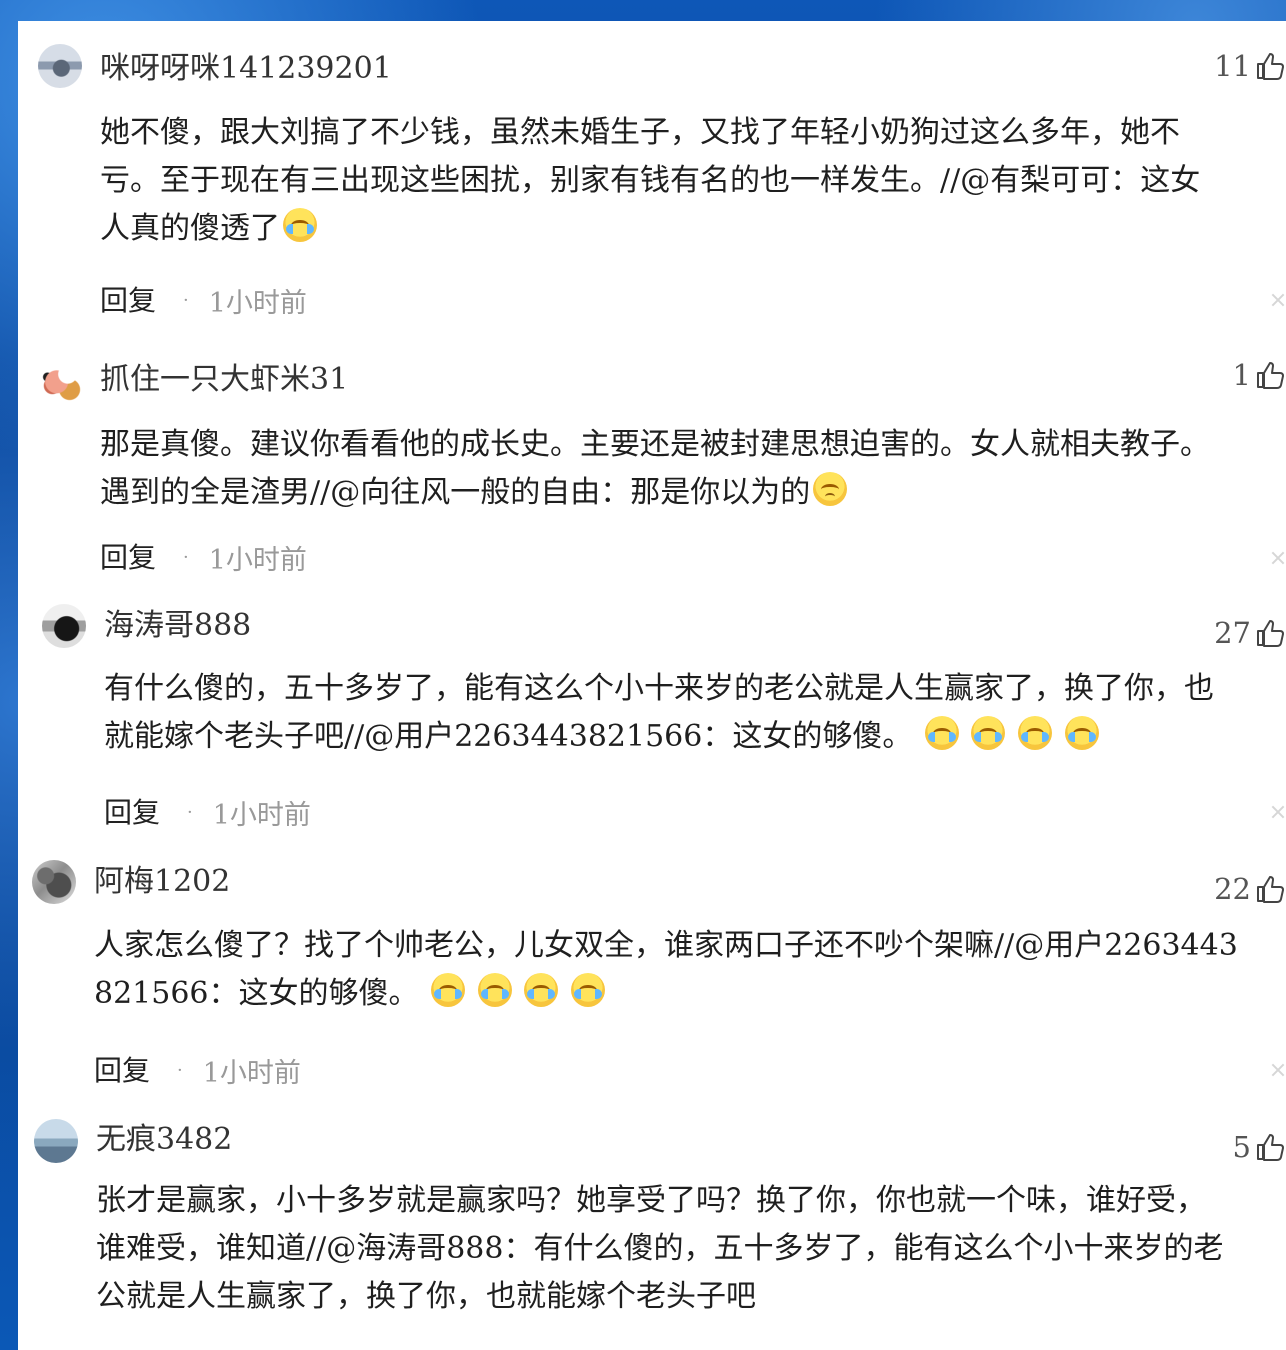 This screenshot has width=1286, height=1350. What do you see at coordinates (162, 882) in the screenshot?
I see `comment-username: 阿梅1202` at bounding box center [162, 882].